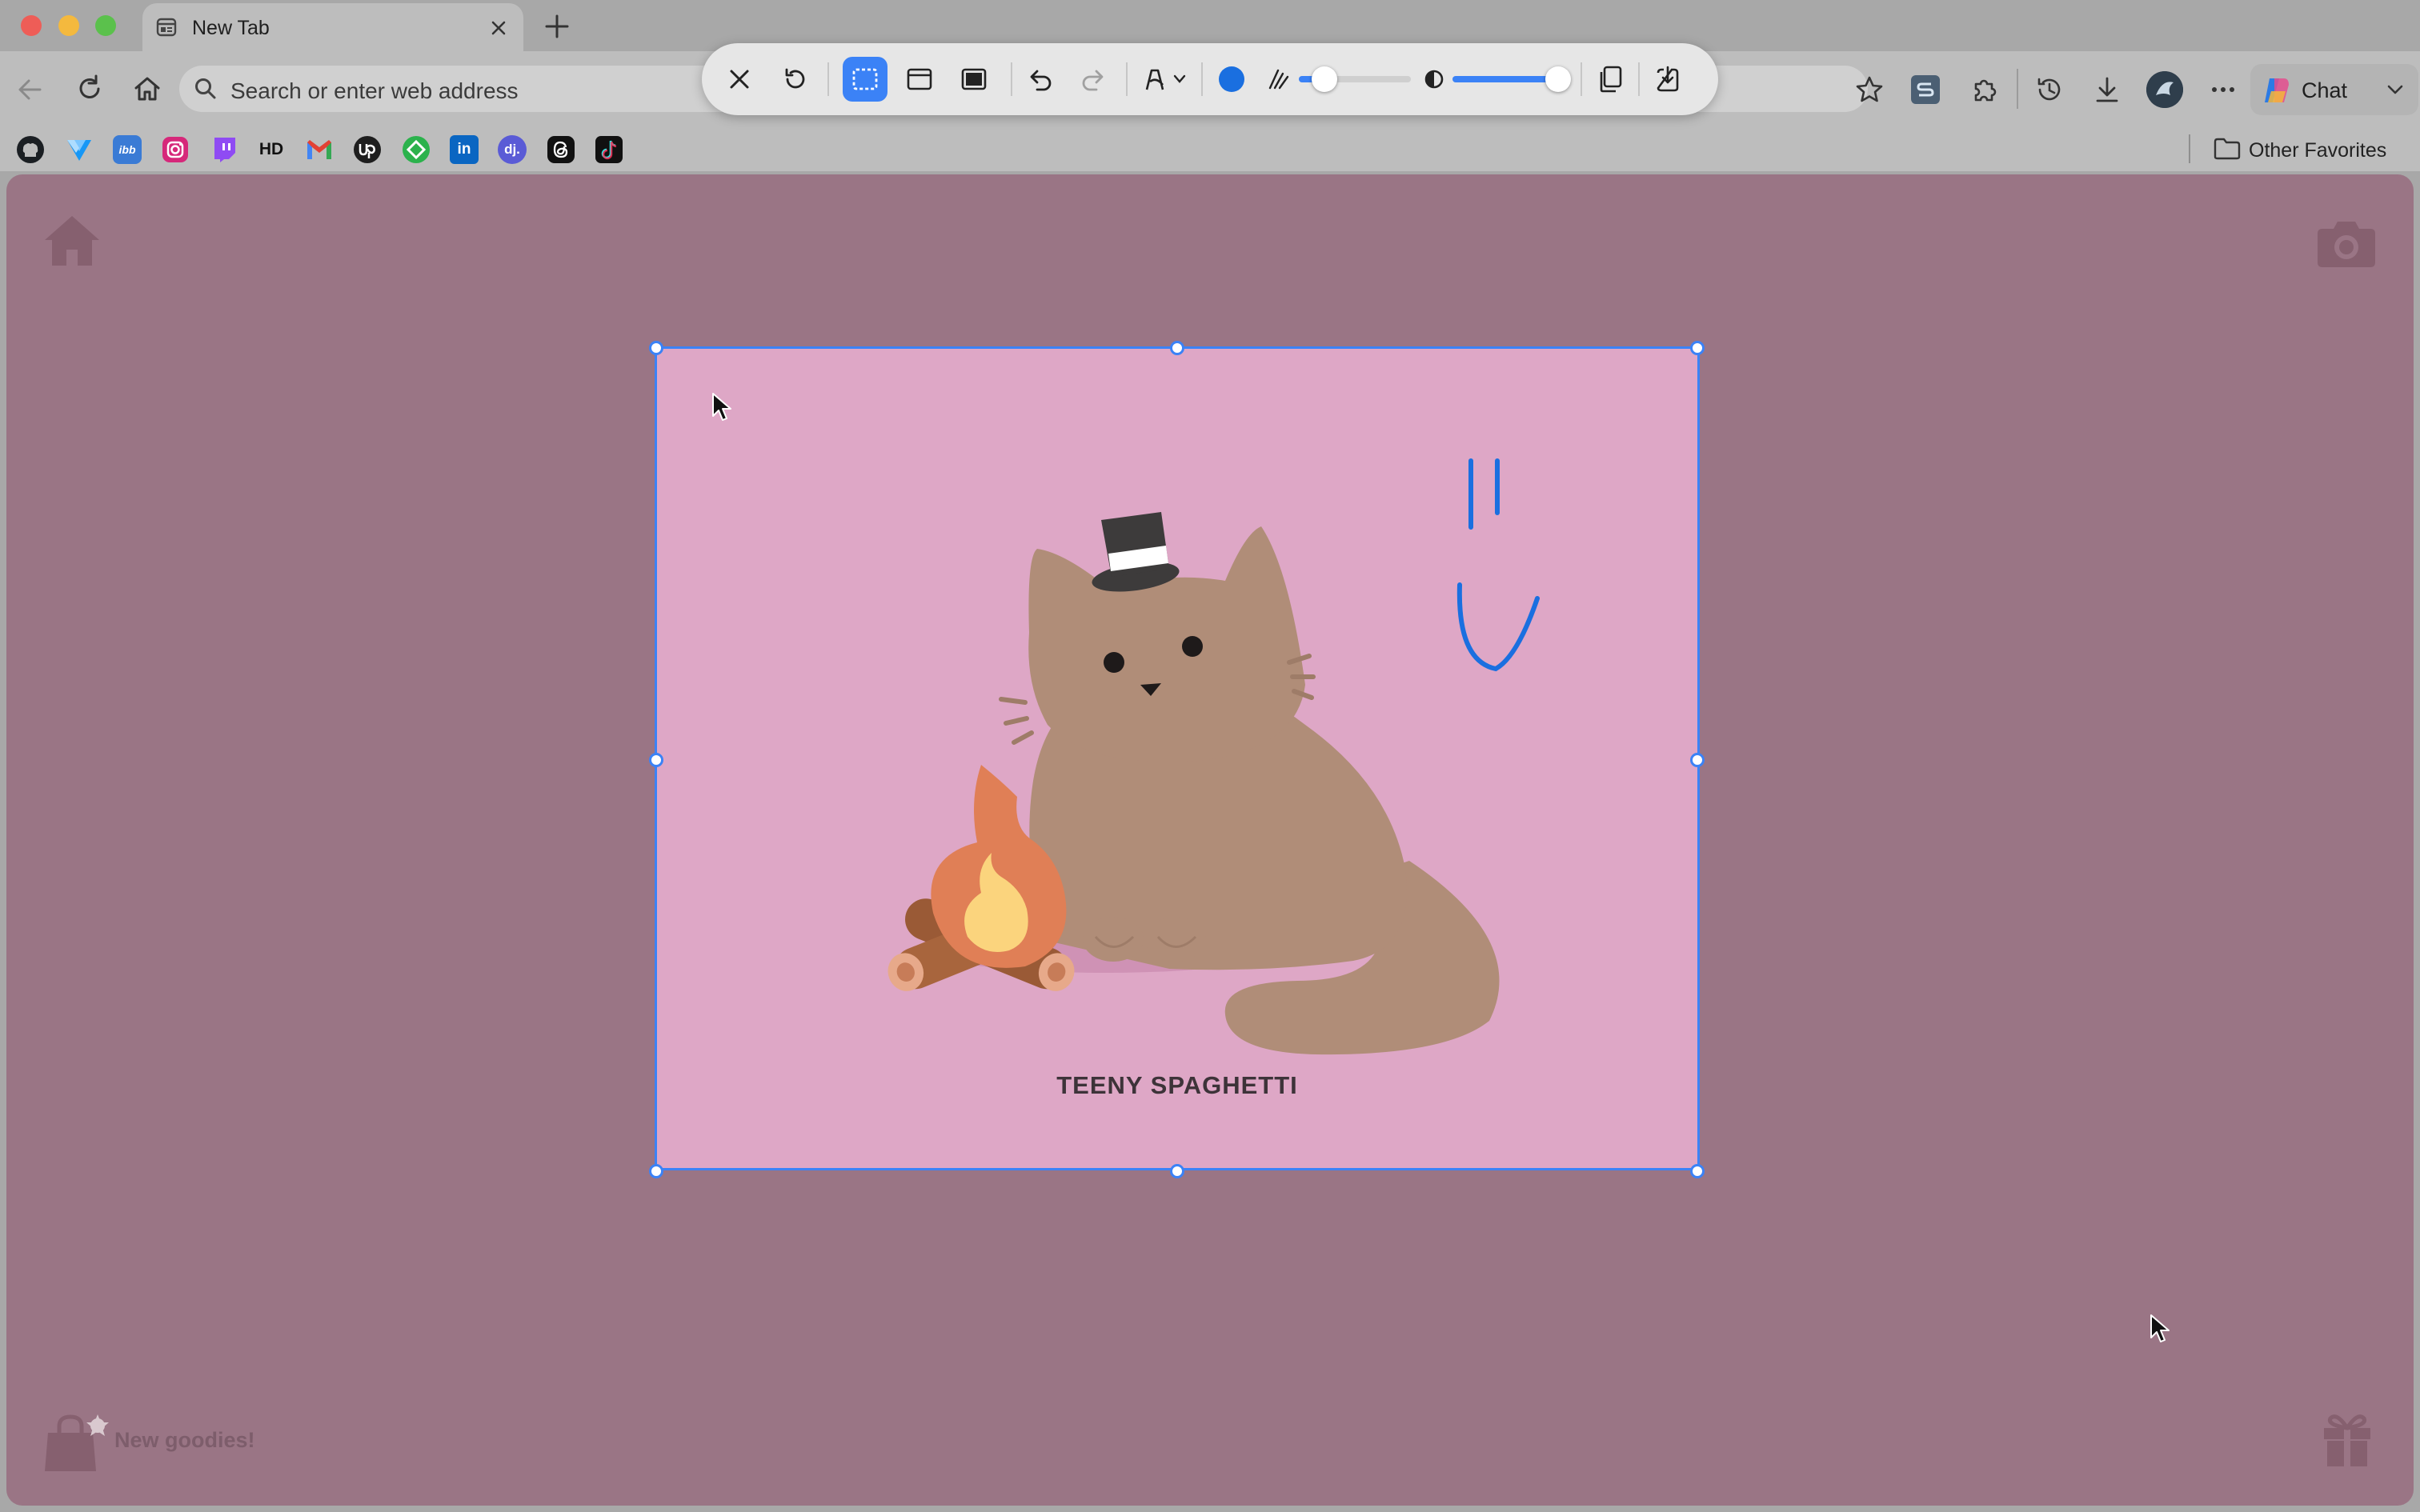 The image size is (2420, 1512). I want to click on close-window-button, so click(31, 25).